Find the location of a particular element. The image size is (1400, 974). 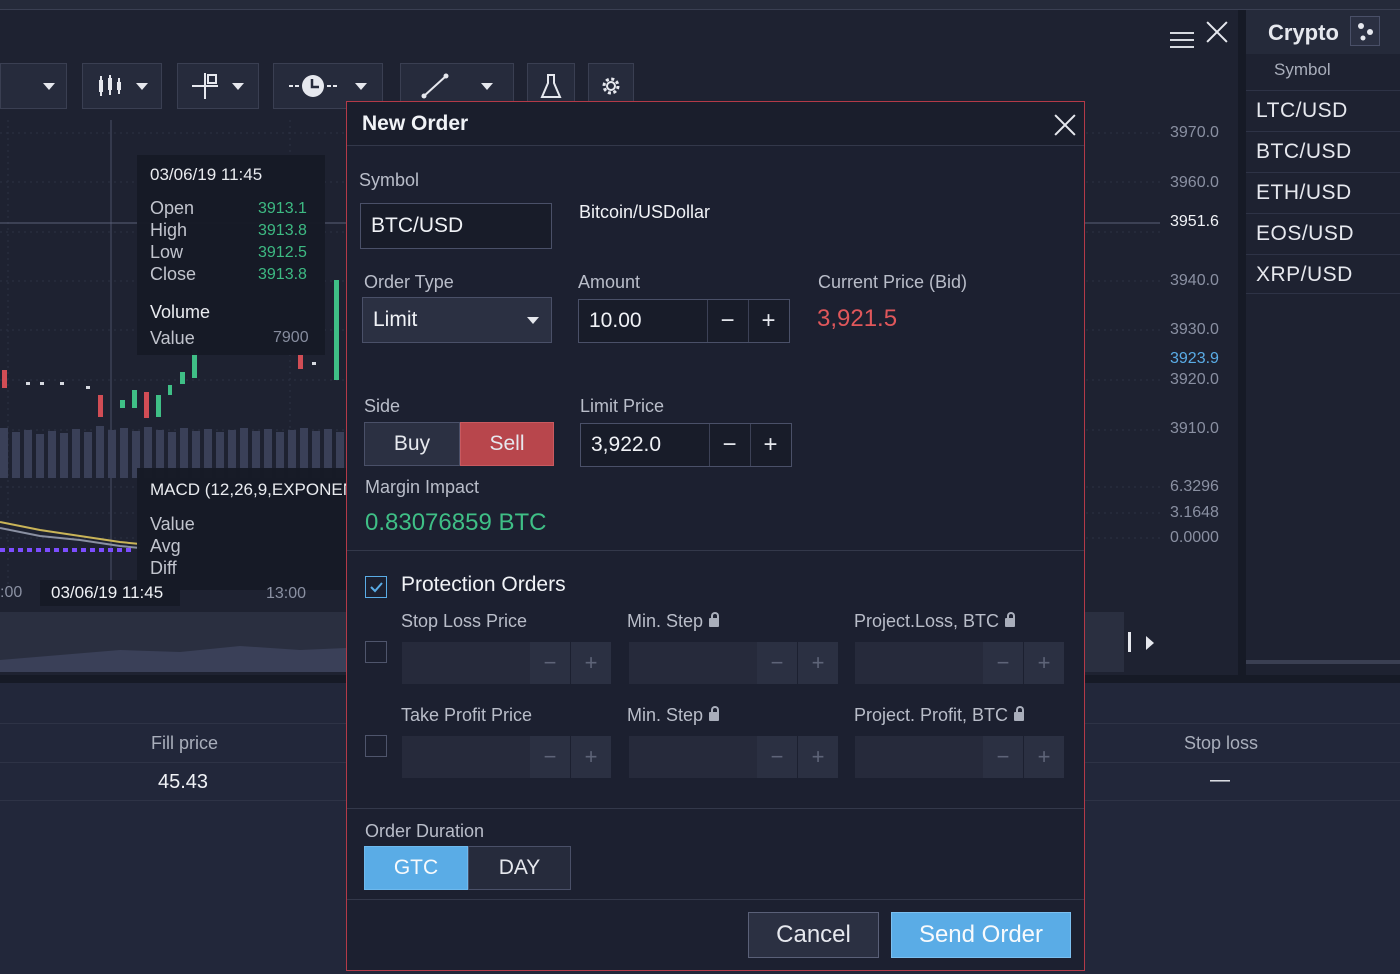

project-profit-input is located at coordinates (919, 757).